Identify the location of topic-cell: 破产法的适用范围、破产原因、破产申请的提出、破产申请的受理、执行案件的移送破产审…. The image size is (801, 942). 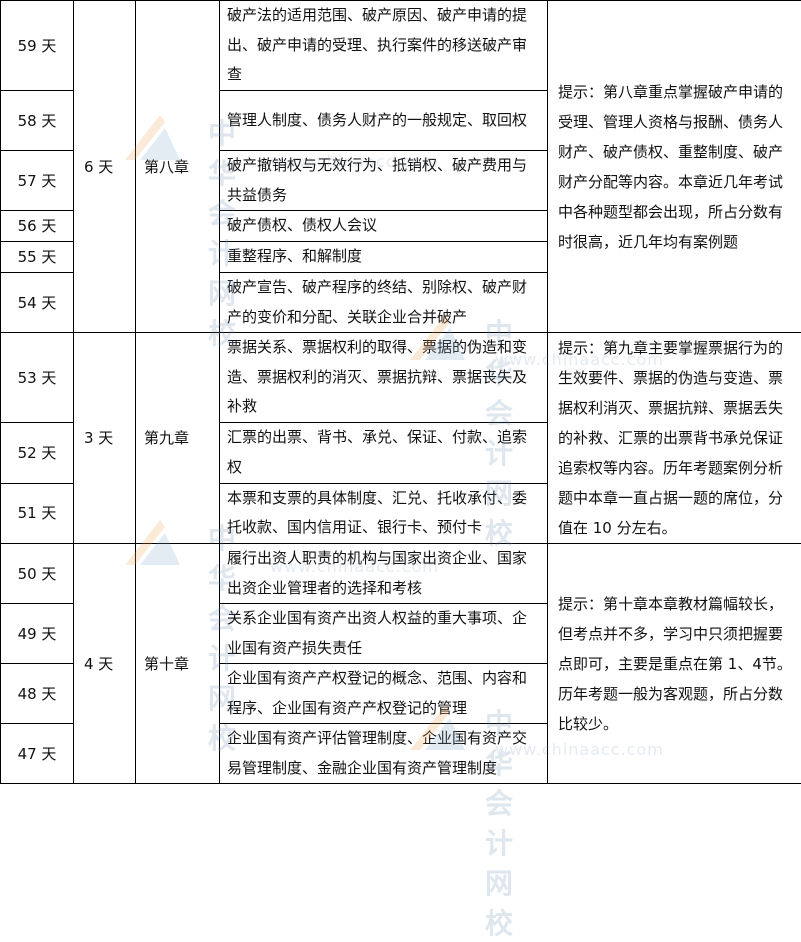
(384, 46).